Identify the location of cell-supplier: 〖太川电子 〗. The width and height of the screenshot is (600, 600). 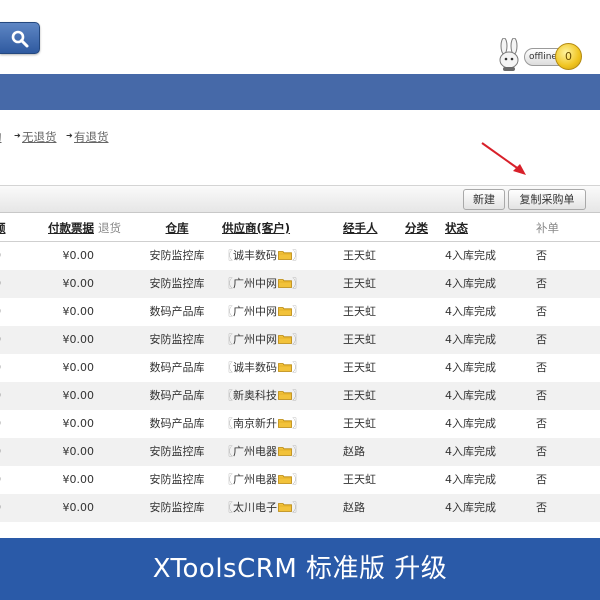
(267, 508).